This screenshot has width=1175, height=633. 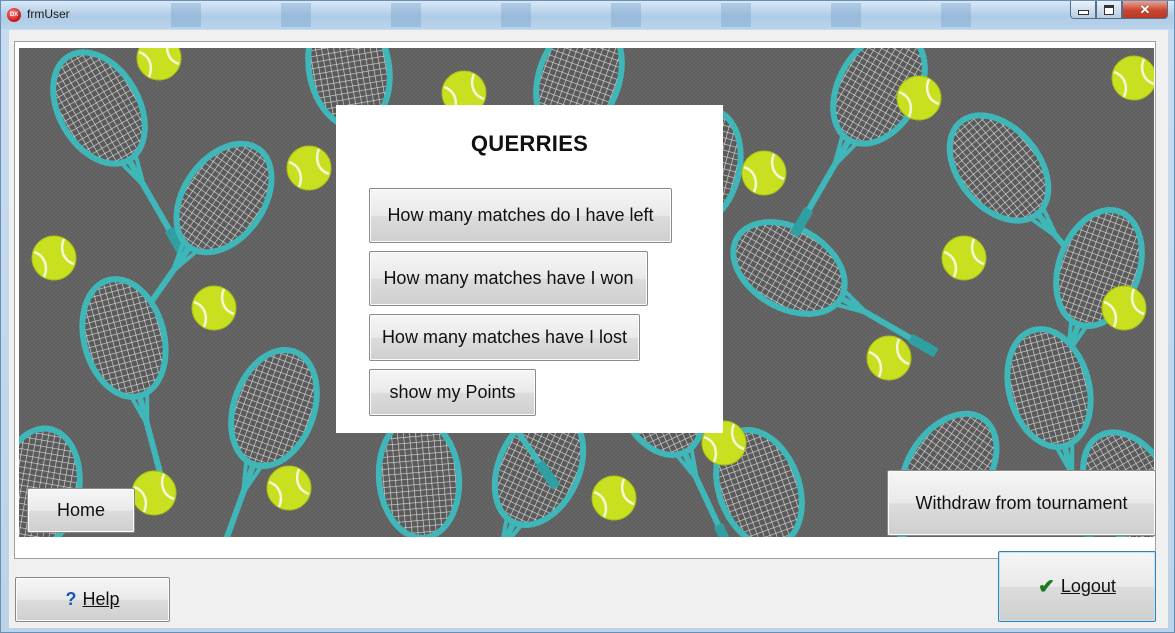 I want to click on minimize-icon, so click(x=1083, y=12).